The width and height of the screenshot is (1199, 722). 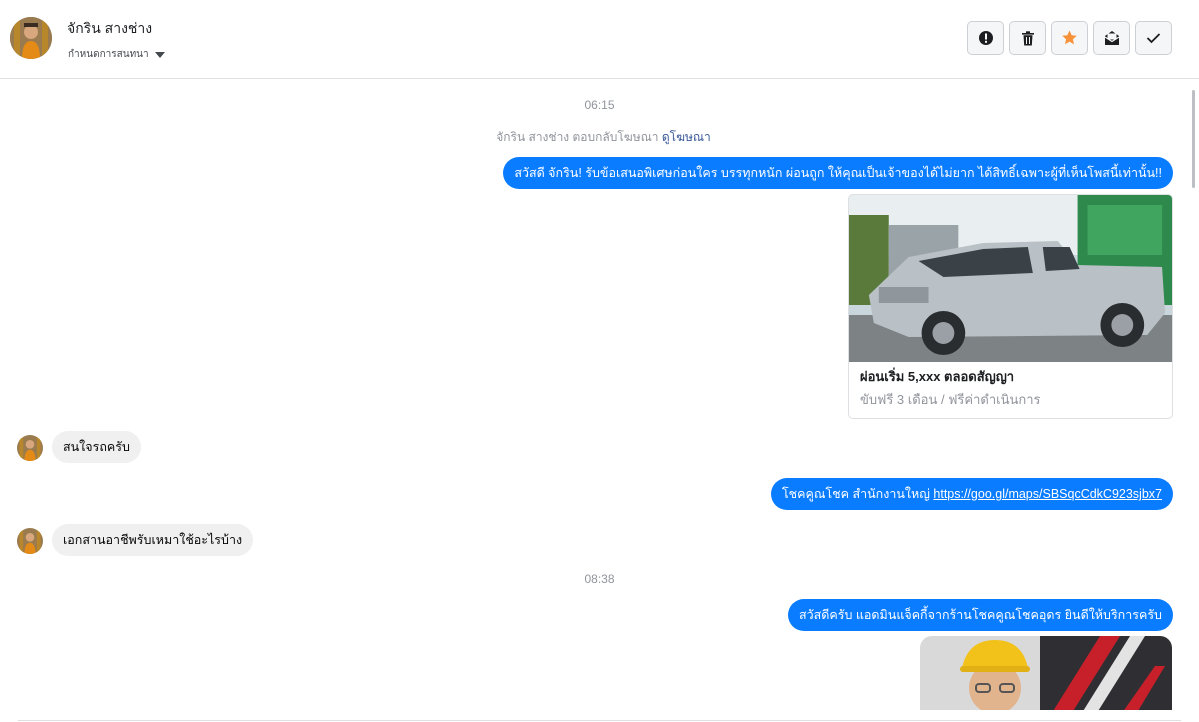 What do you see at coordinates (577, 137) in the screenshot?
I see `ad-reply-text: จักริน สางช่าง ตอบกลับโฆษณา` at bounding box center [577, 137].